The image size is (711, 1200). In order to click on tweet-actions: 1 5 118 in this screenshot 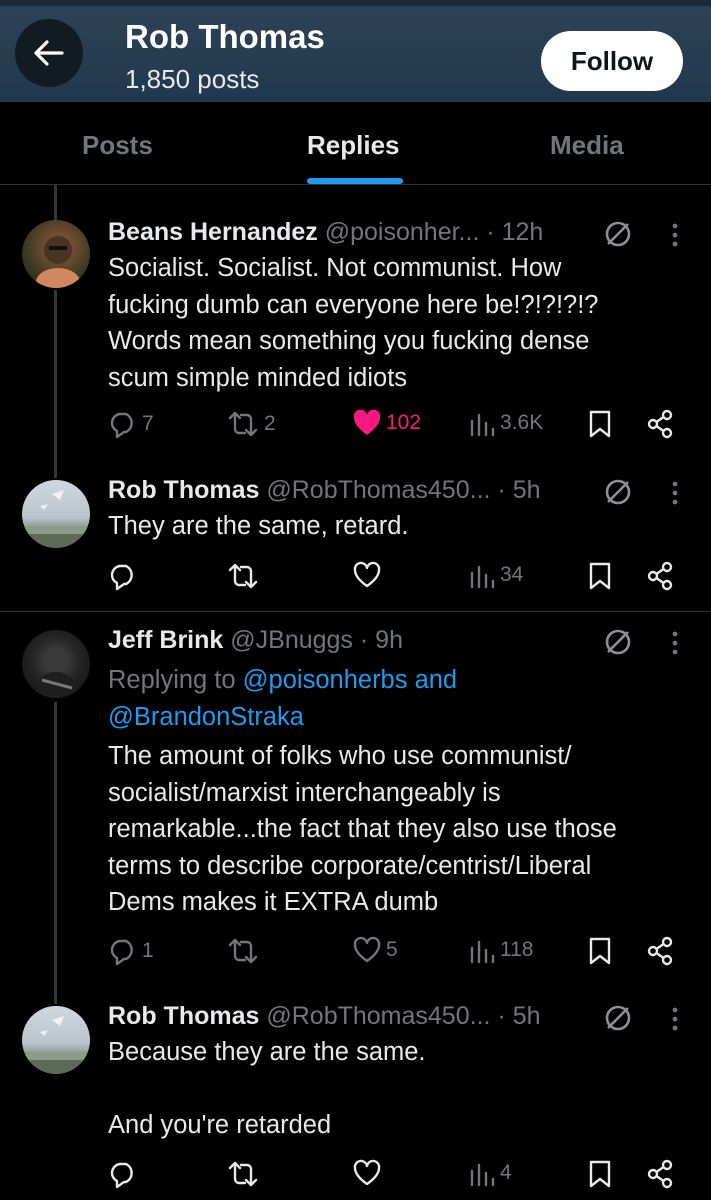, I will do `click(398, 954)`.